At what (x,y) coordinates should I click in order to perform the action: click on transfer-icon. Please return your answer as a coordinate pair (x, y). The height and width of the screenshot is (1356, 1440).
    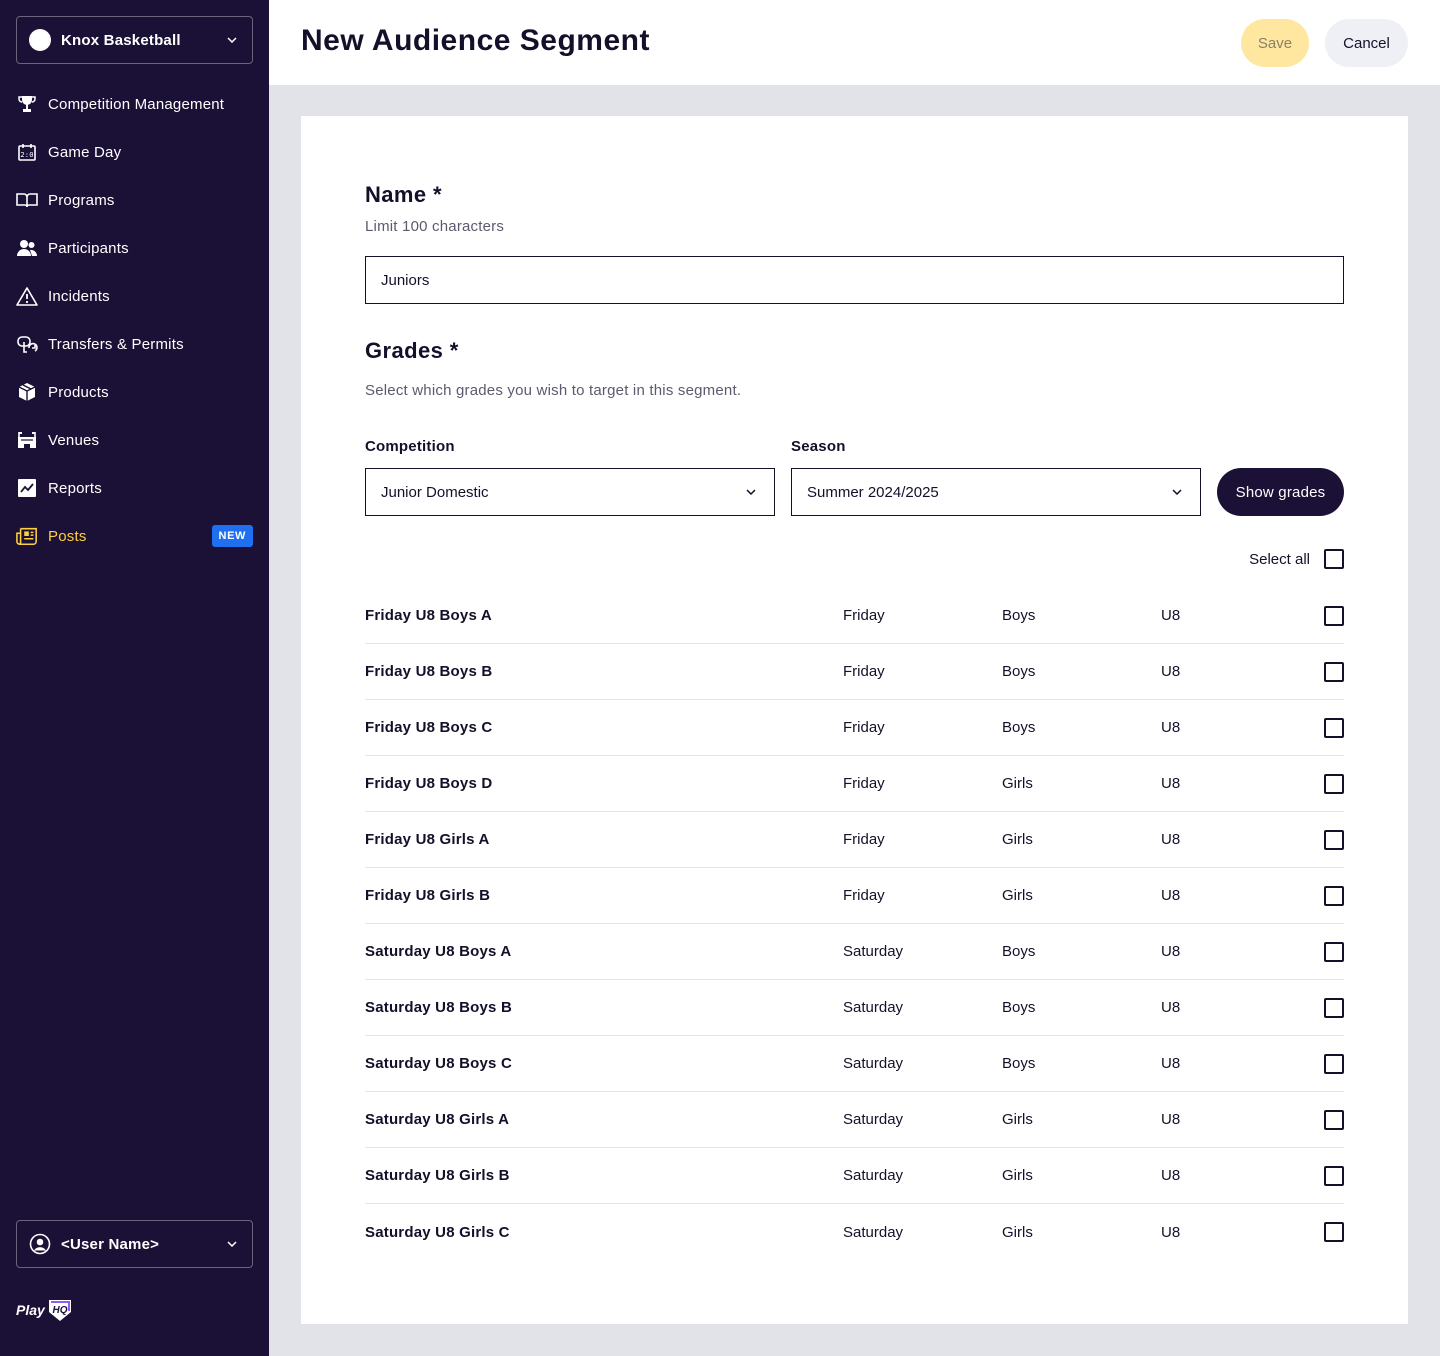
    Looking at the image, I should click on (27, 344).